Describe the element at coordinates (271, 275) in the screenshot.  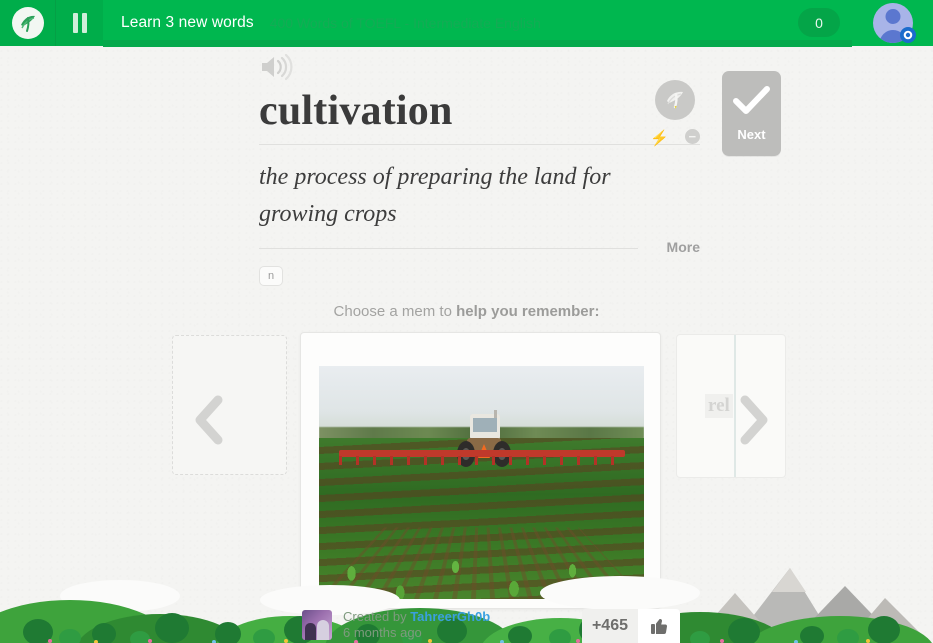
I see `part-of-speech-badge: n` at that location.